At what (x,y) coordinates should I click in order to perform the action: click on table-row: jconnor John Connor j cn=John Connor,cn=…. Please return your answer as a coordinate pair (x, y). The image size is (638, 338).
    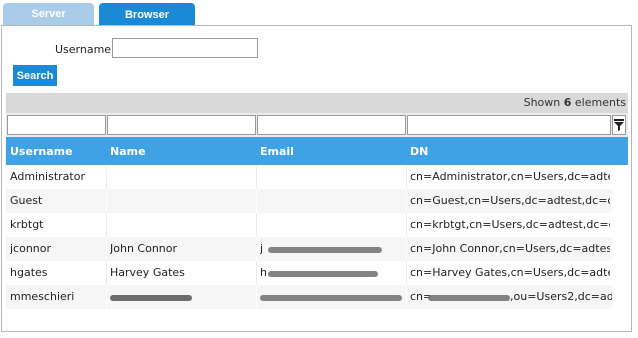
    Looking at the image, I should click on (309, 249).